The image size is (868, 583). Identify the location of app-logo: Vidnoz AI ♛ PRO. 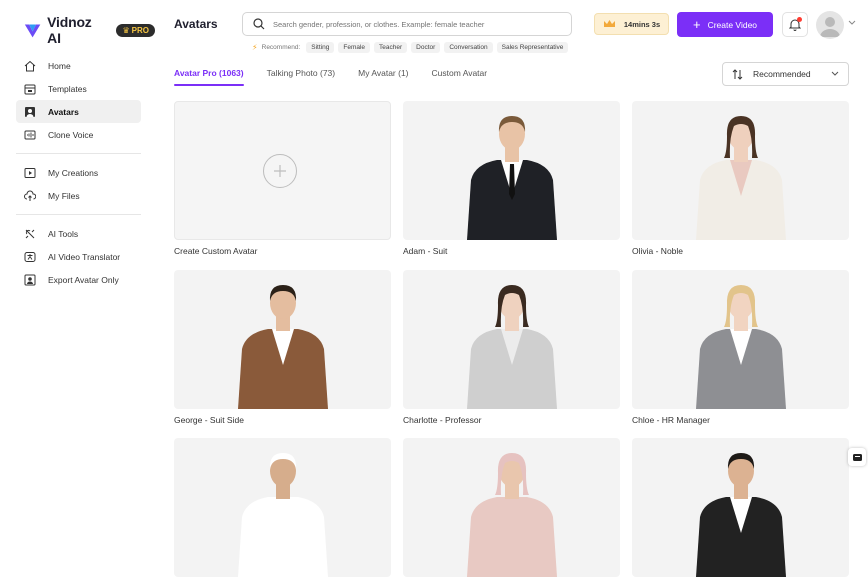
(89, 30).